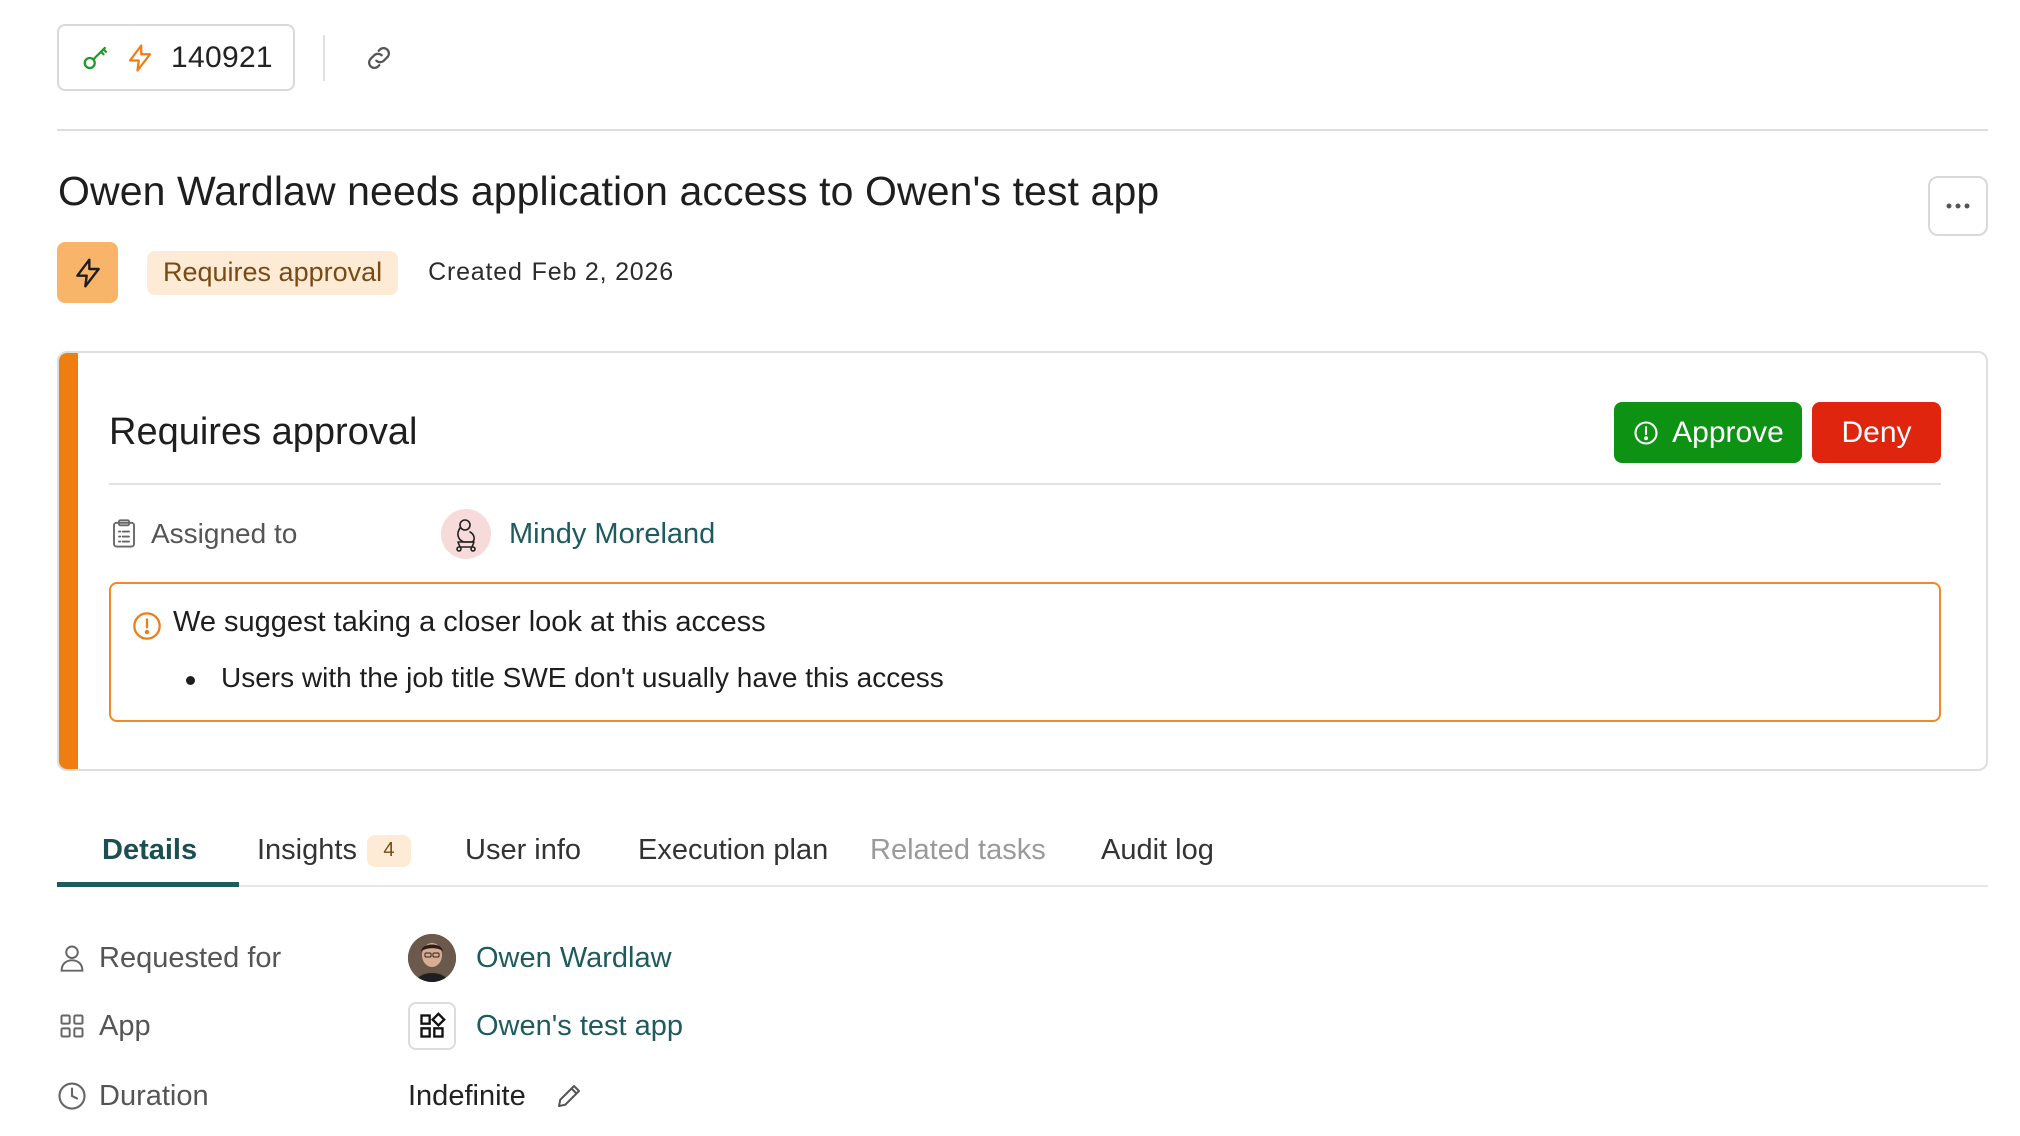 This screenshot has height=1136, width=2020. I want to click on task-type-tile, so click(87, 272).